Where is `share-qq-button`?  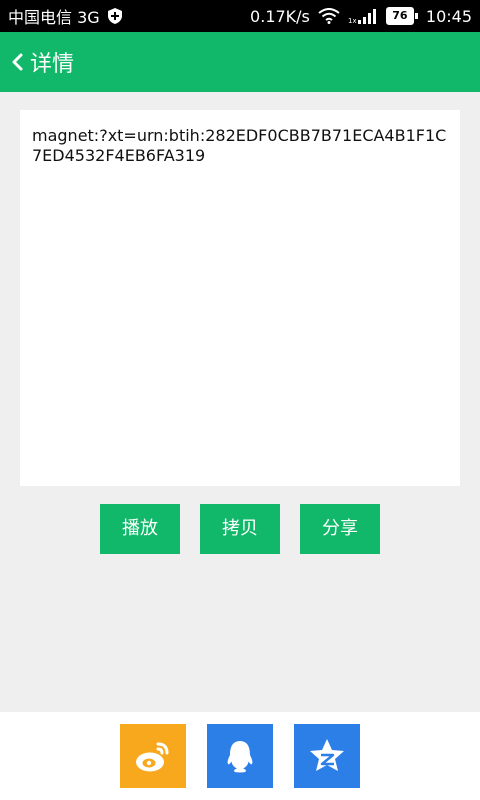 share-qq-button is located at coordinates (240, 756).